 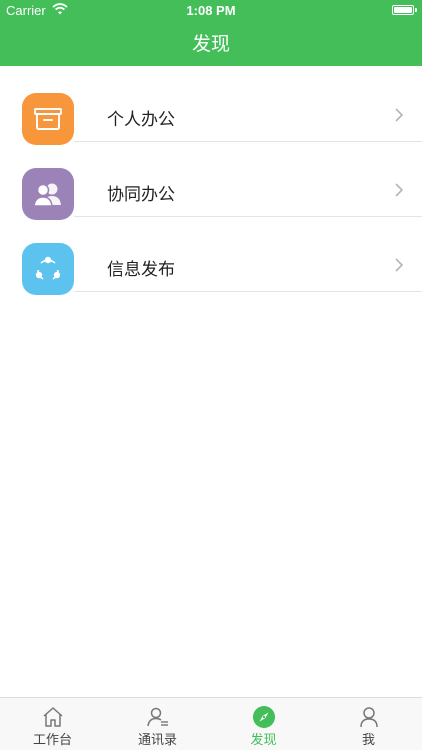 What do you see at coordinates (48, 119) in the screenshot?
I see `box-icon` at bounding box center [48, 119].